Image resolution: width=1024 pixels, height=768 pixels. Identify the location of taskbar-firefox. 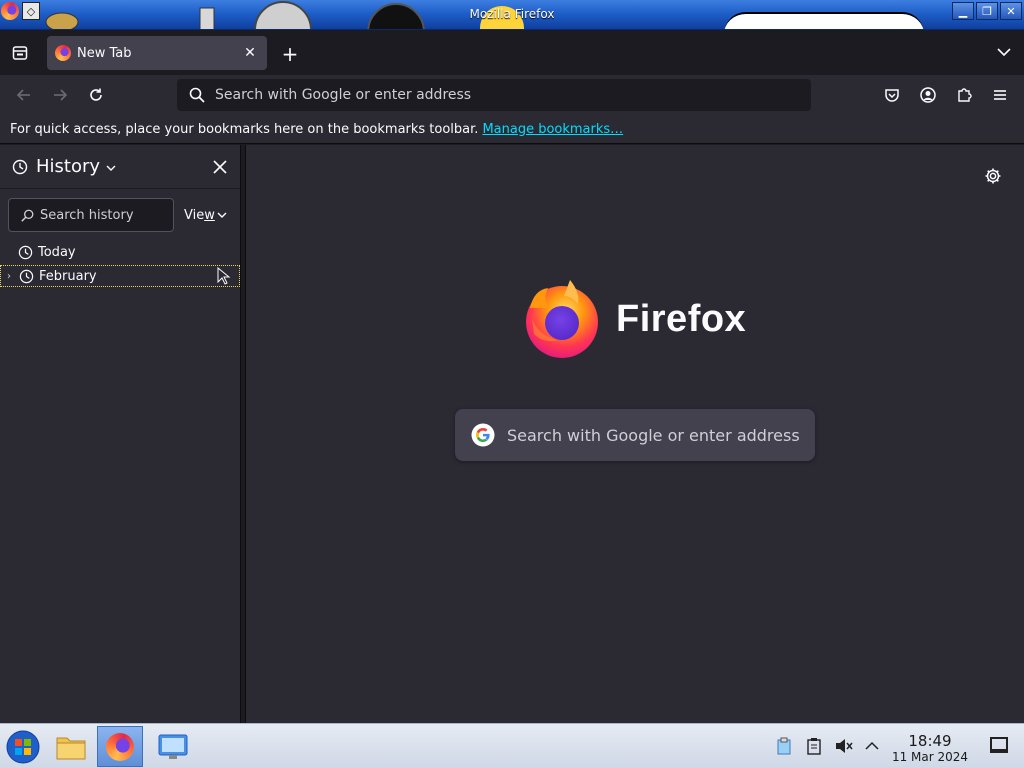
(120, 746).